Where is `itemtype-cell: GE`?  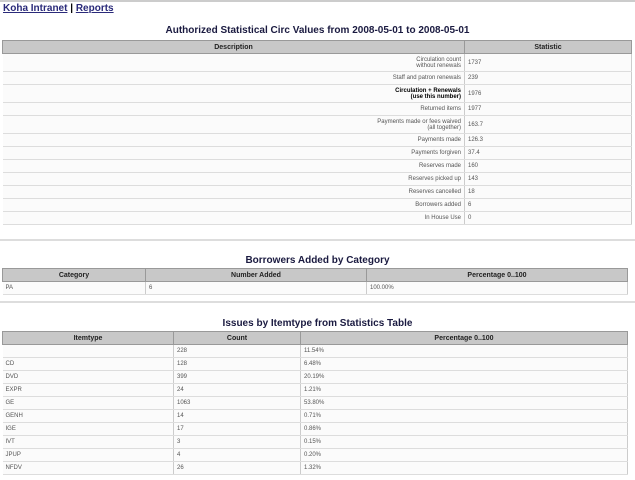 itemtype-cell: GE is located at coordinates (88, 403).